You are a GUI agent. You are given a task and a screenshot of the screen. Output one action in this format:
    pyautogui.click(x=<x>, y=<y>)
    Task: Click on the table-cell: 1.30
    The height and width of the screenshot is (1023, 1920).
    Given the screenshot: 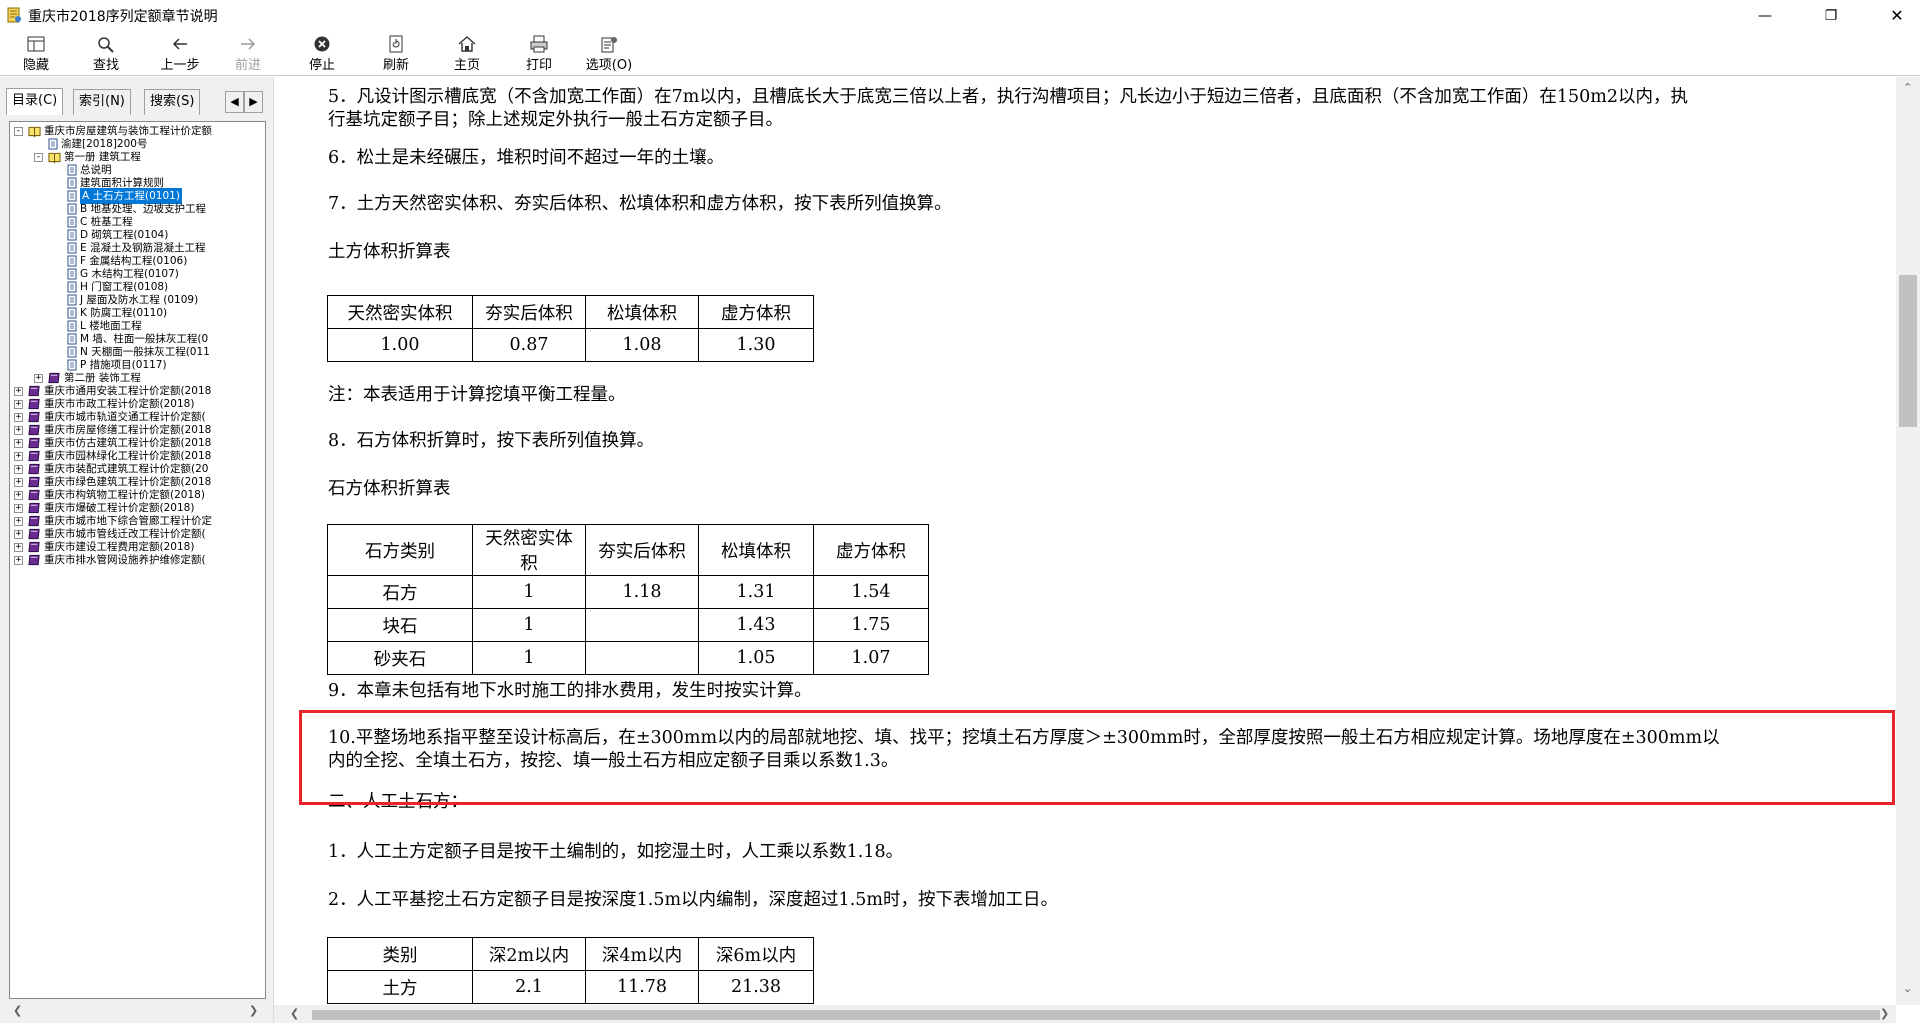 What is the action you would take?
    pyautogui.click(x=756, y=345)
    